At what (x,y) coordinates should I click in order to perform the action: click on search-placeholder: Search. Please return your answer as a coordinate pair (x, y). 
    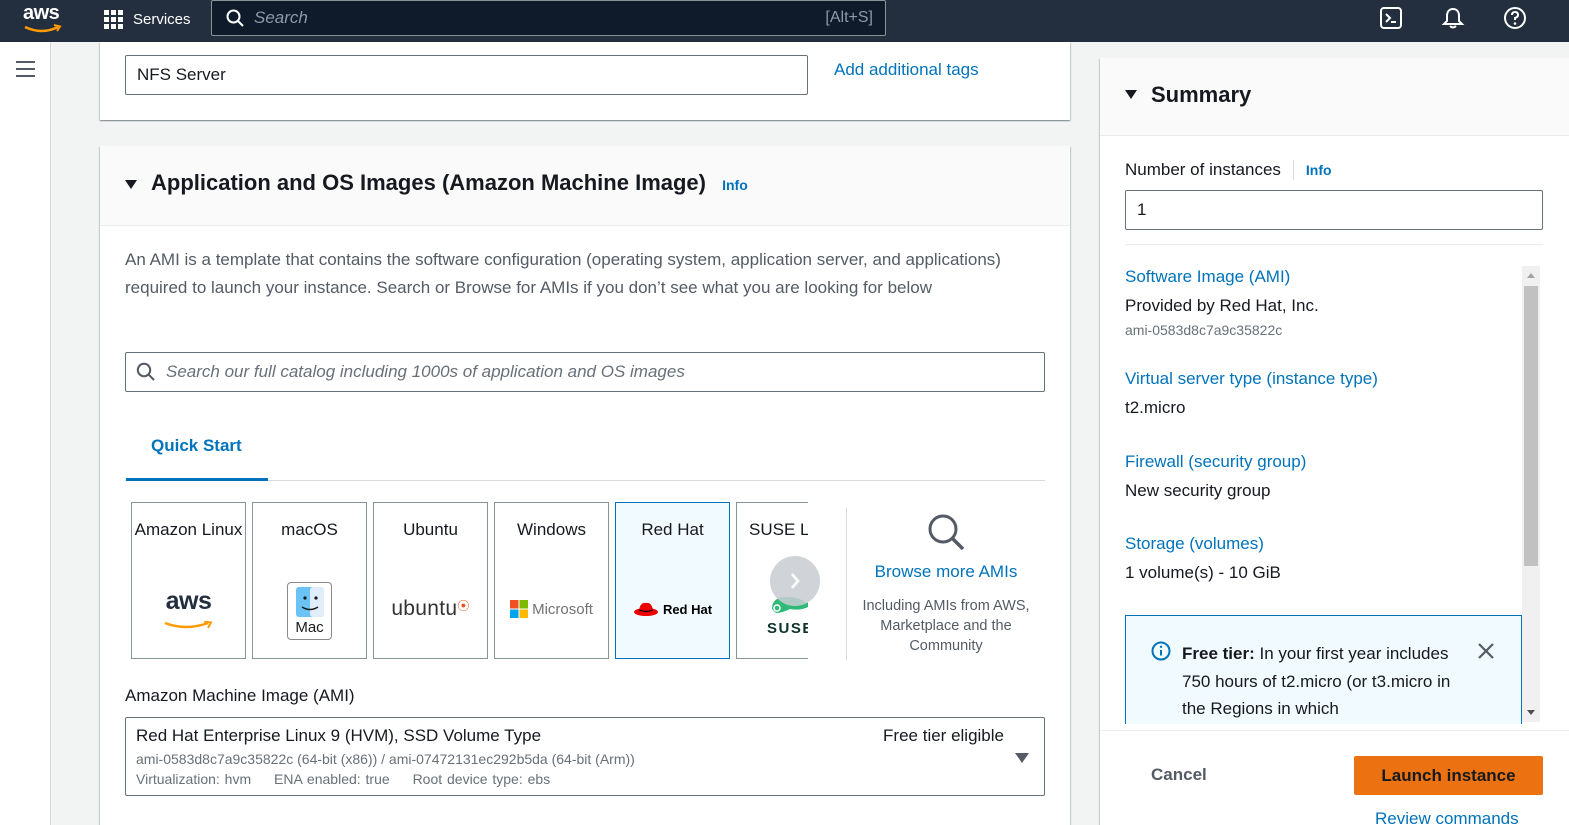
    Looking at the image, I should click on (281, 17).